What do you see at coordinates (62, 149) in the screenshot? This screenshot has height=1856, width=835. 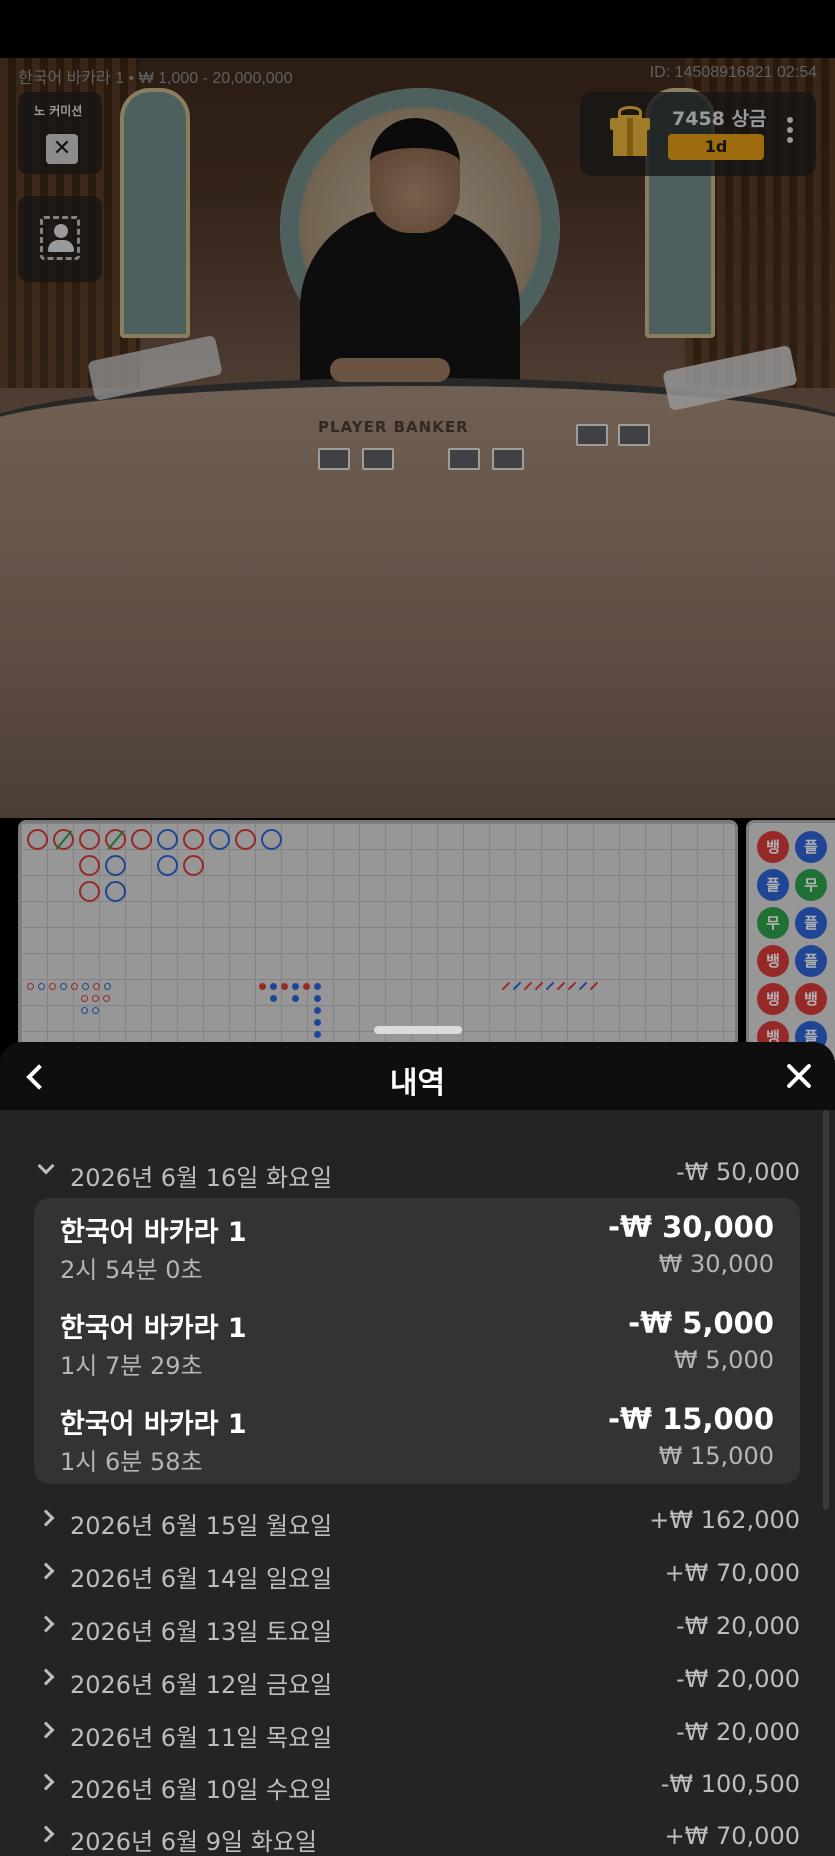 I see `close-icon: ✕` at bounding box center [62, 149].